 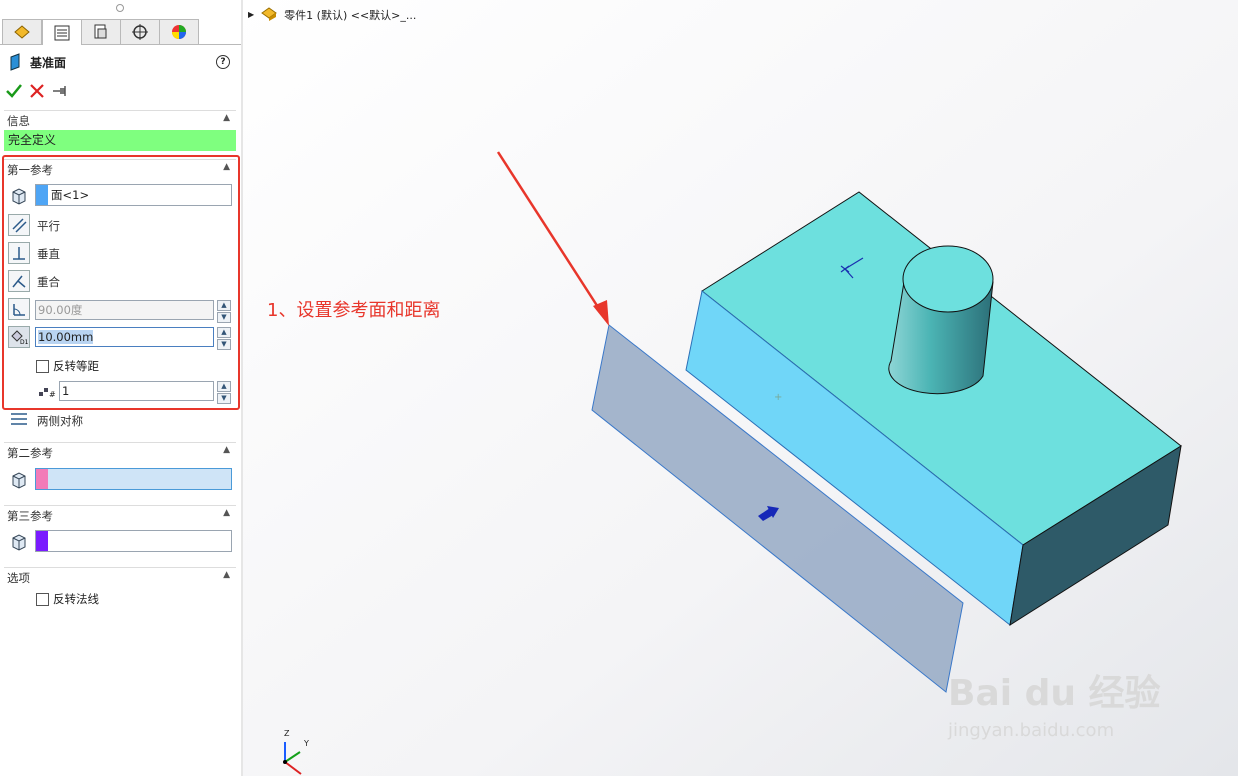 I want to click on panel-splitter, so click(x=242, y=388).